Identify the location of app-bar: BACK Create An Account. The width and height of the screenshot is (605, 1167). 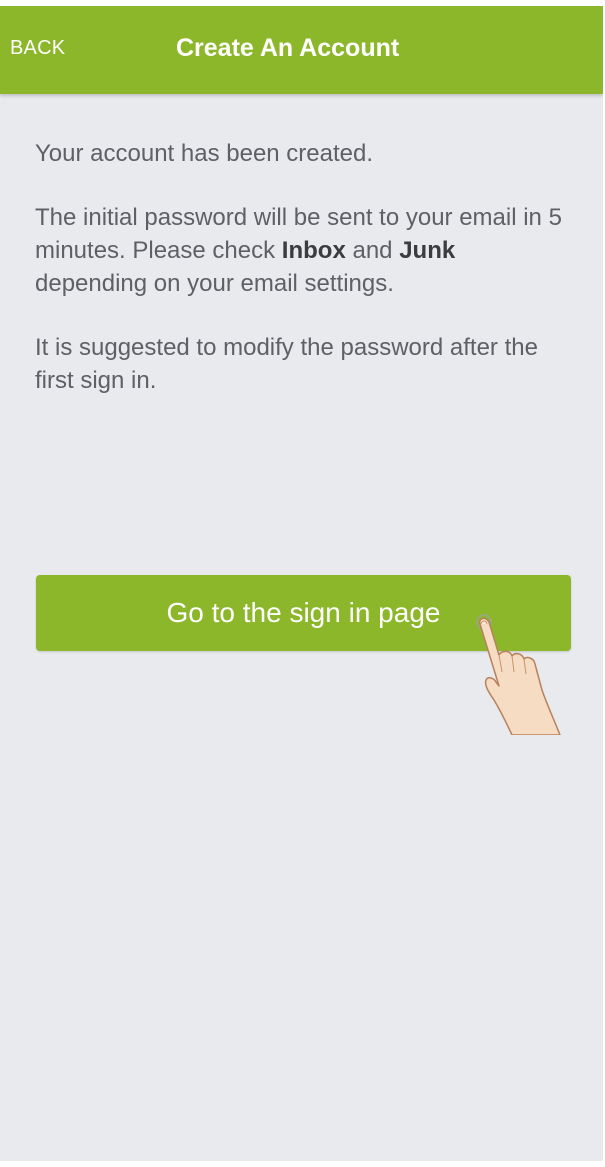
(301, 50).